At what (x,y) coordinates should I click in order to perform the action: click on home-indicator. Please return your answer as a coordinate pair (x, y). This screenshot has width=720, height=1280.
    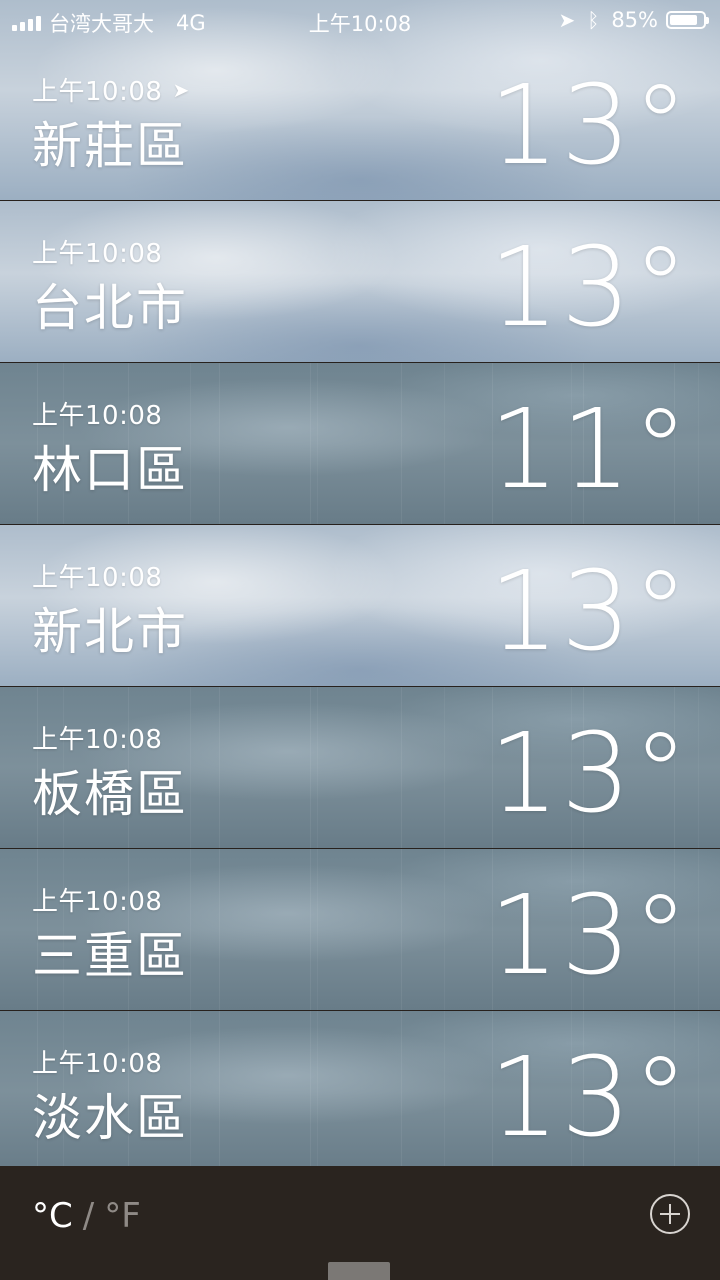
    Looking at the image, I should click on (359, 1271).